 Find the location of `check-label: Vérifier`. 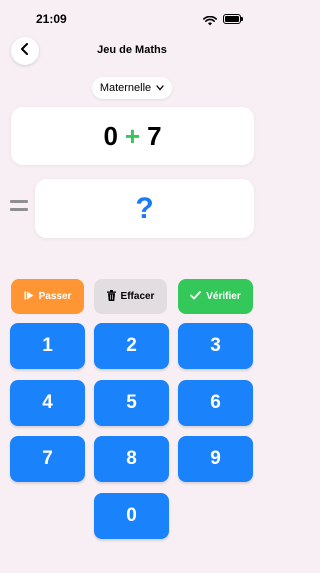

check-label: Vérifier is located at coordinates (223, 296).